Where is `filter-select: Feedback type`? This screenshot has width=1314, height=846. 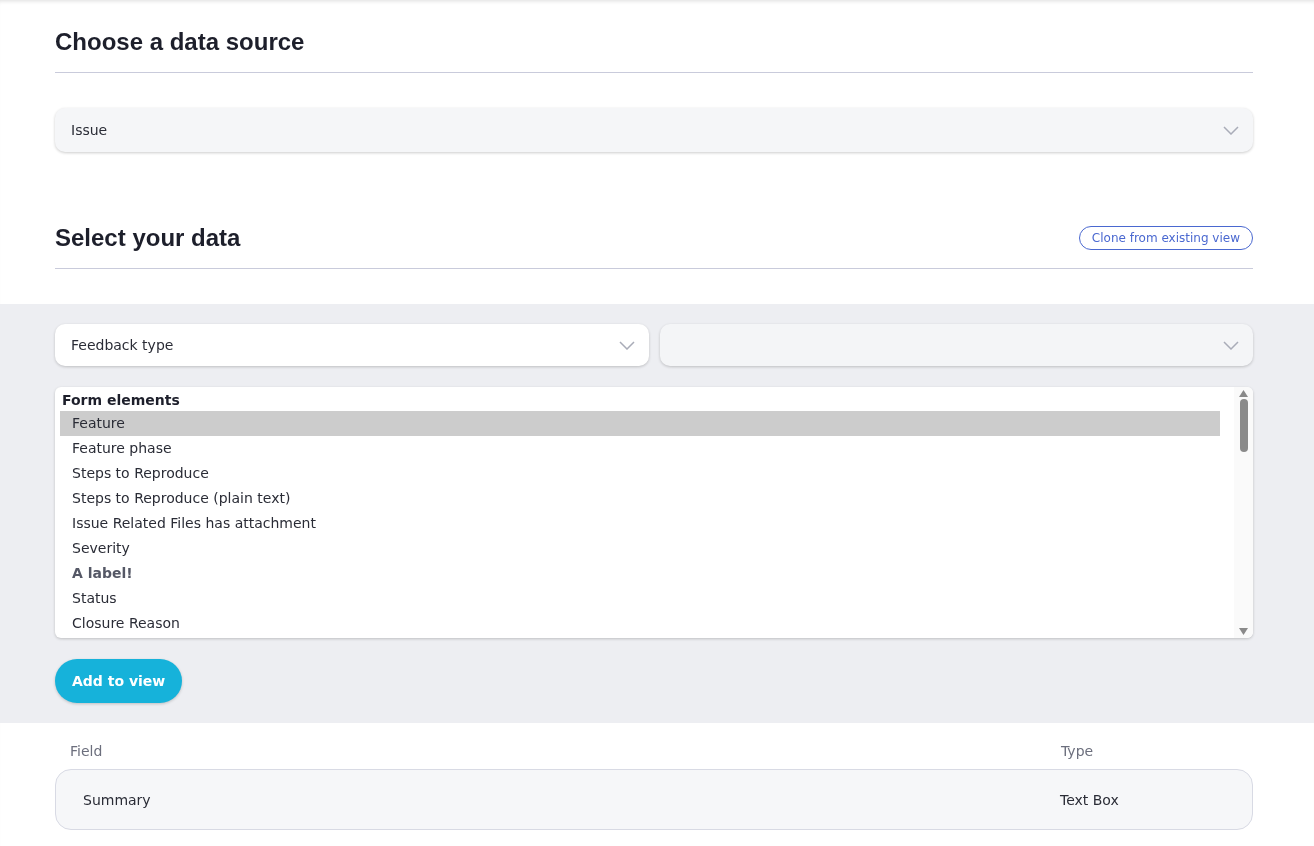
filter-select: Feedback type is located at coordinates (352, 345).